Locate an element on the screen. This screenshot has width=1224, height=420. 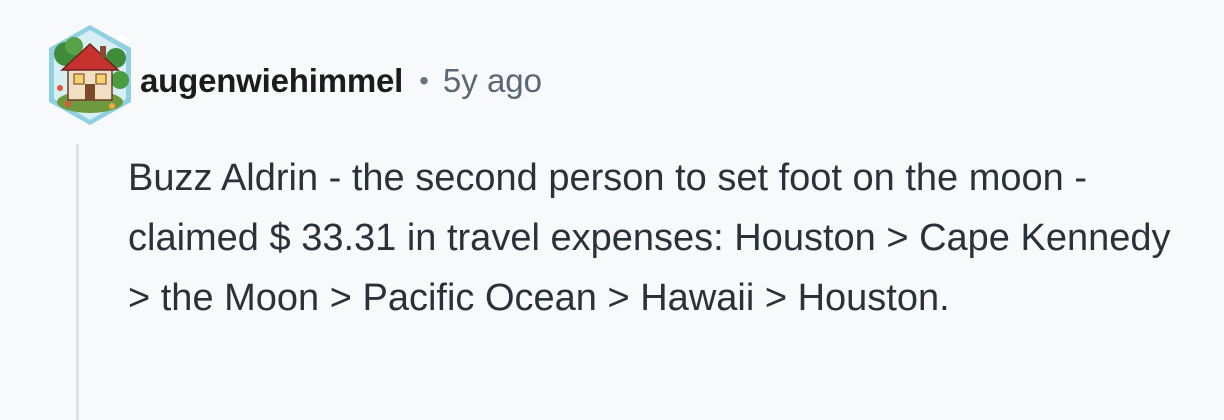
user-avatar is located at coordinates (90, 75).